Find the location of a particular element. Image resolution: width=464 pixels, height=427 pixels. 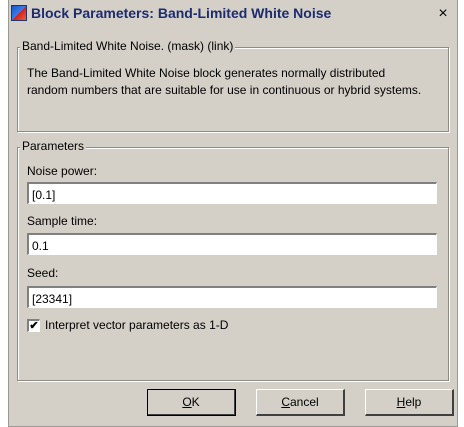

help-button: Help is located at coordinates (409, 402).